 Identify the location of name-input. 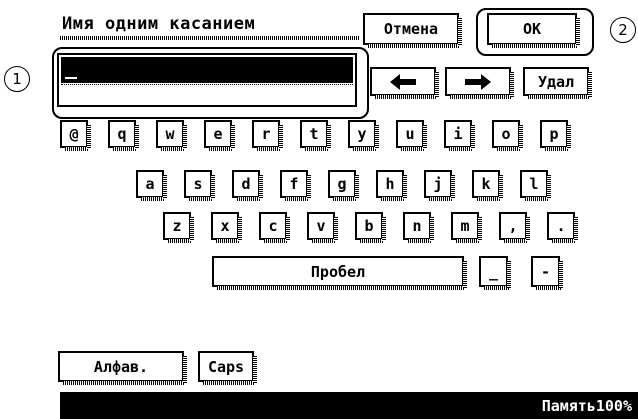
(207, 80).